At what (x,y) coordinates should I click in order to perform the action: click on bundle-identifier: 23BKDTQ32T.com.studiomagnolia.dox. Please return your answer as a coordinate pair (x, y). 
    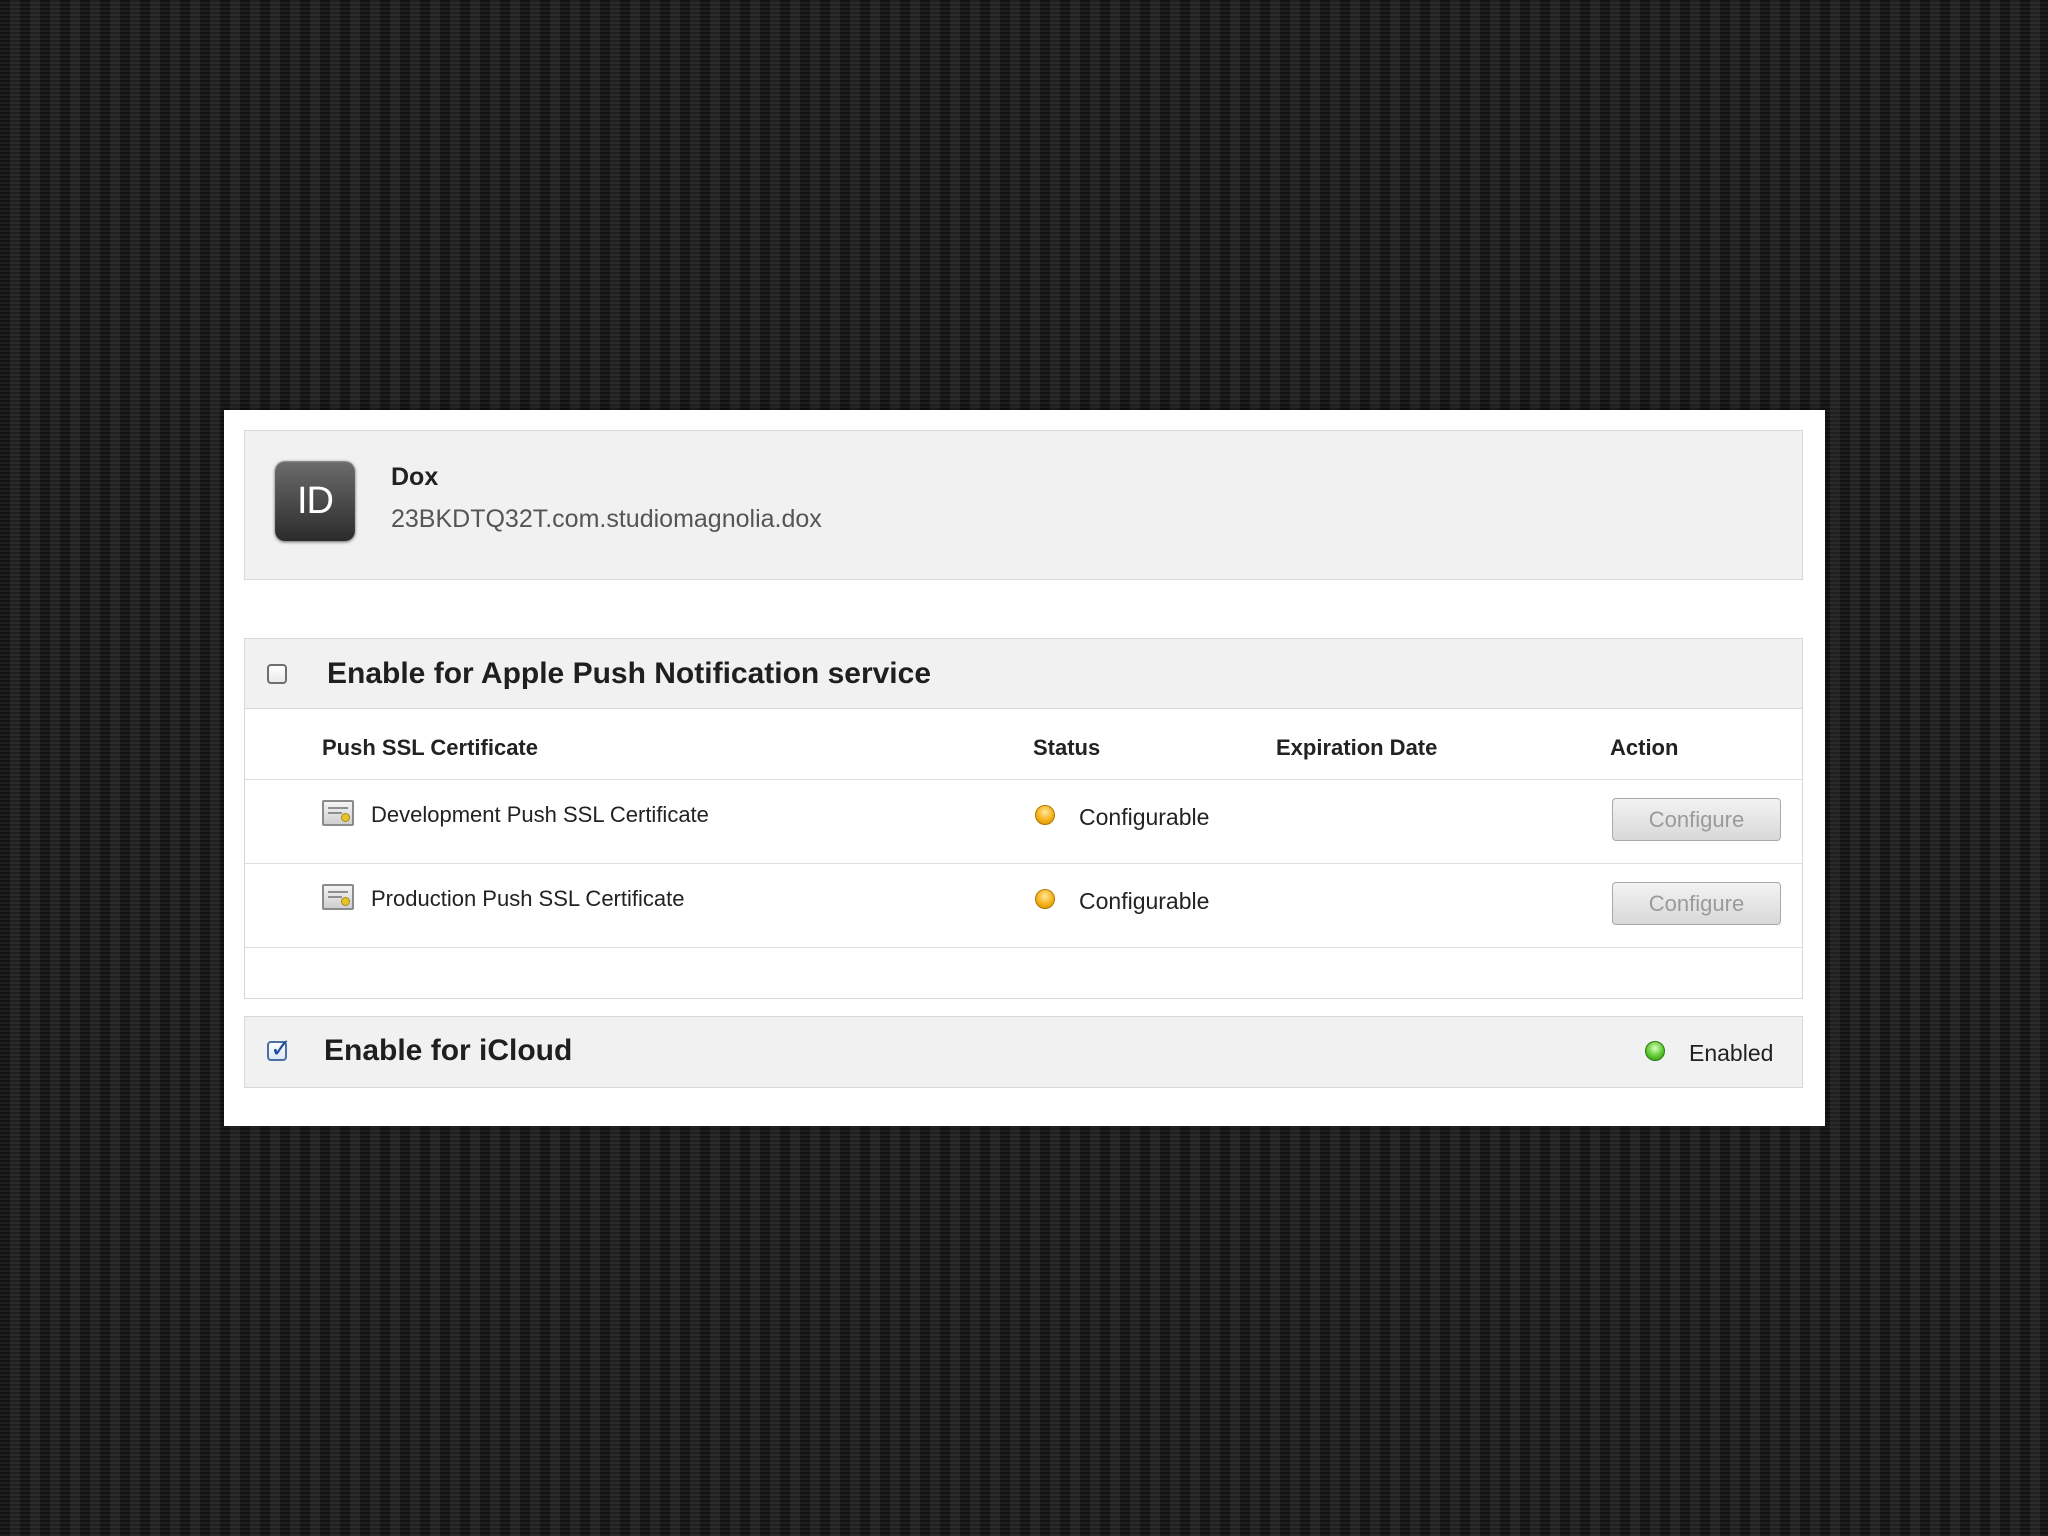
    Looking at the image, I should click on (606, 519).